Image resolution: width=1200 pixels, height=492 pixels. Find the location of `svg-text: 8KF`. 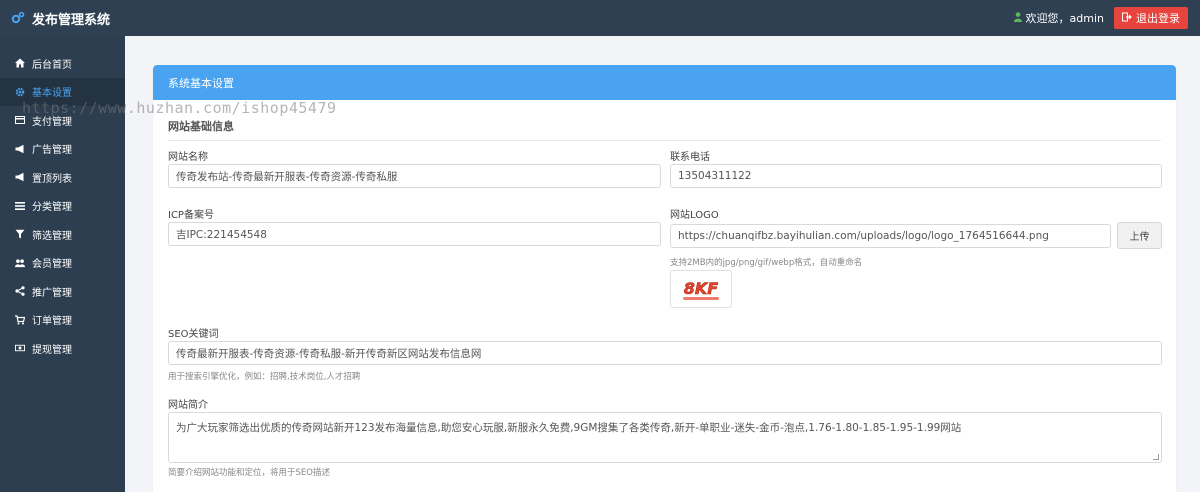

svg-text: 8KF is located at coordinates (701, 288).